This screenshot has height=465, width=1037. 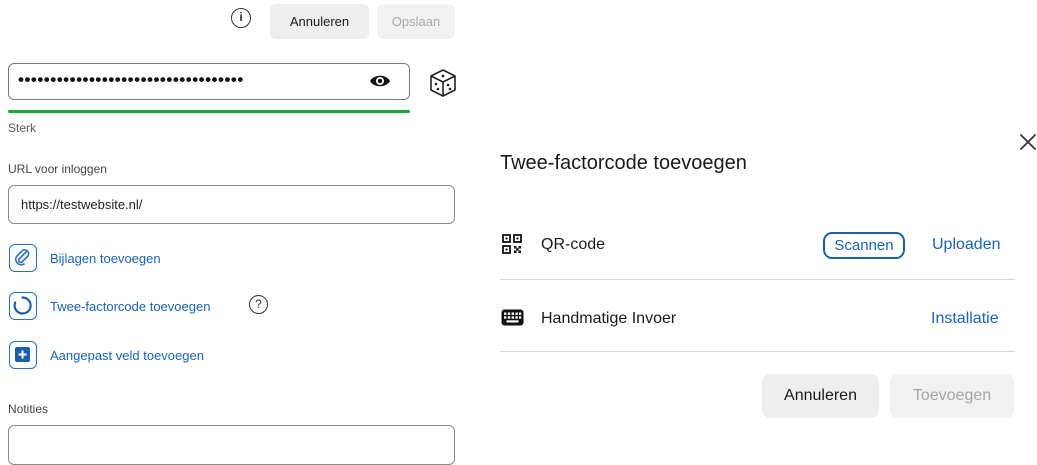 What do you see at coordinates (22, 128) in the screenshot?
I see `password-strength-label: Sterk` at bounding box center [22, 128].